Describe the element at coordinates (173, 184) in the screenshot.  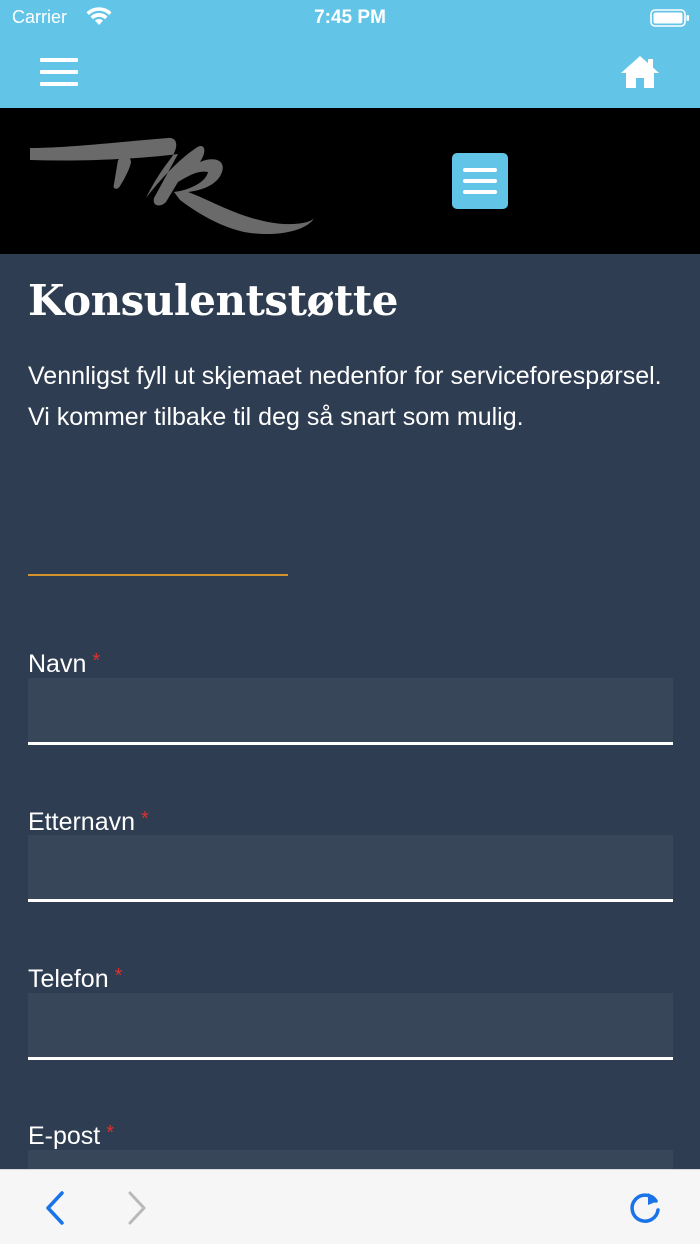
I see `site-logo` at that location.